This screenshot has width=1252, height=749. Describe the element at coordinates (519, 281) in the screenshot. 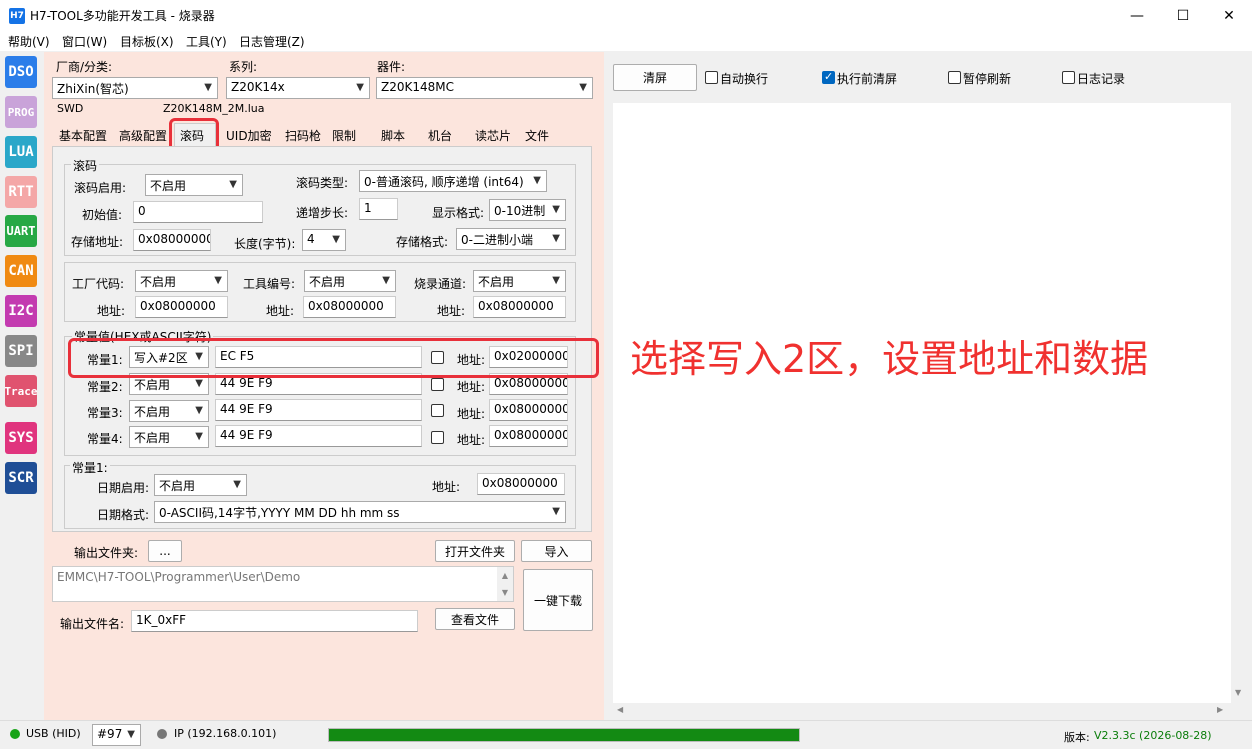

I see `channel-select: 不启用 ▼` at that location.